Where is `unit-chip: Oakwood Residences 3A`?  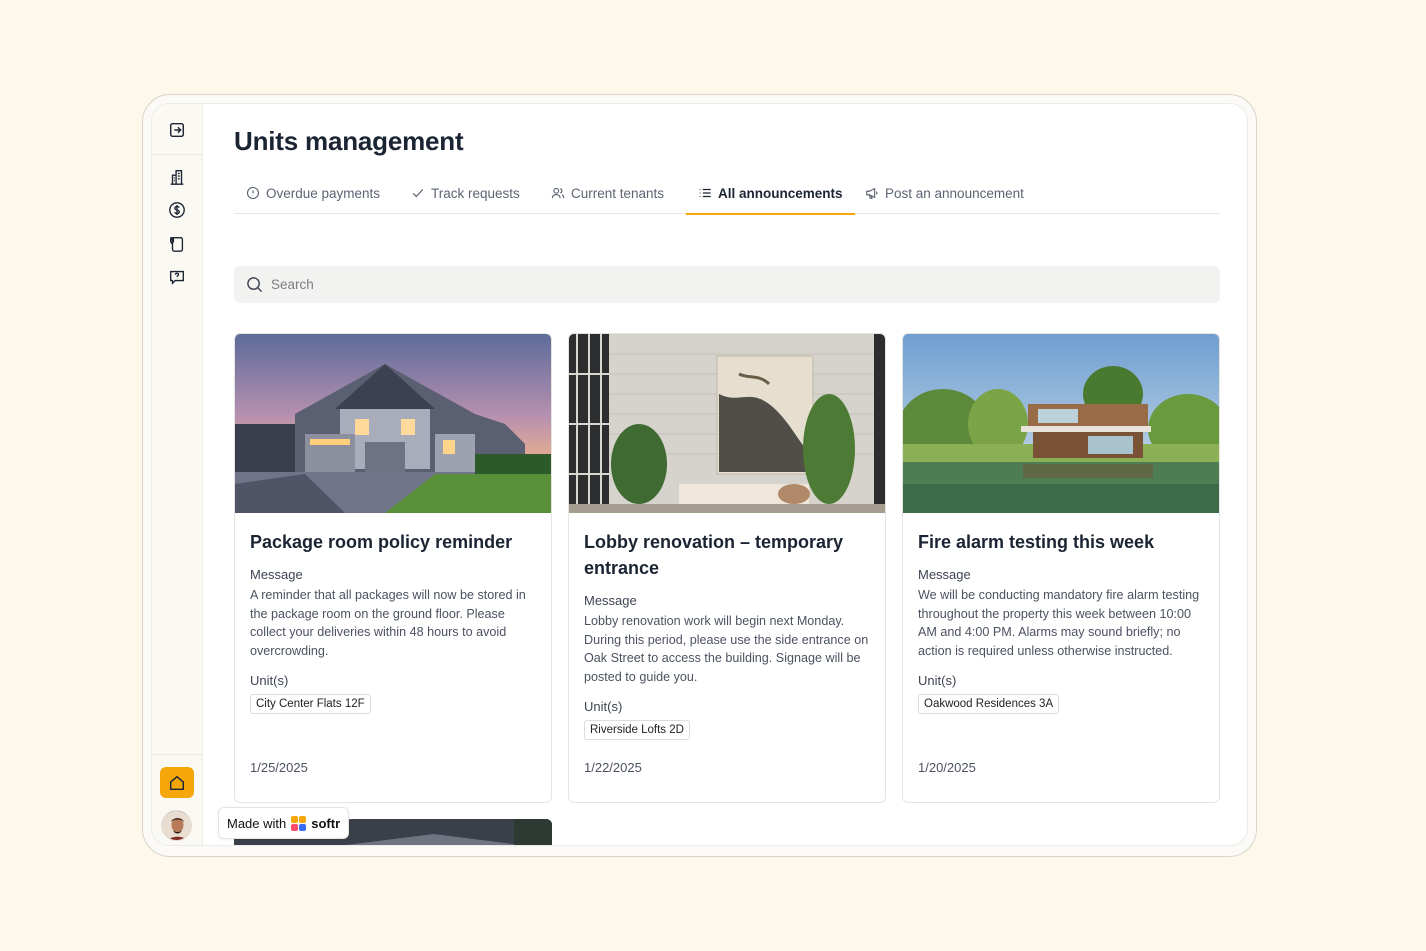
unit-chip: Oakwood Residences 3A is located at coordinates (989, 703).